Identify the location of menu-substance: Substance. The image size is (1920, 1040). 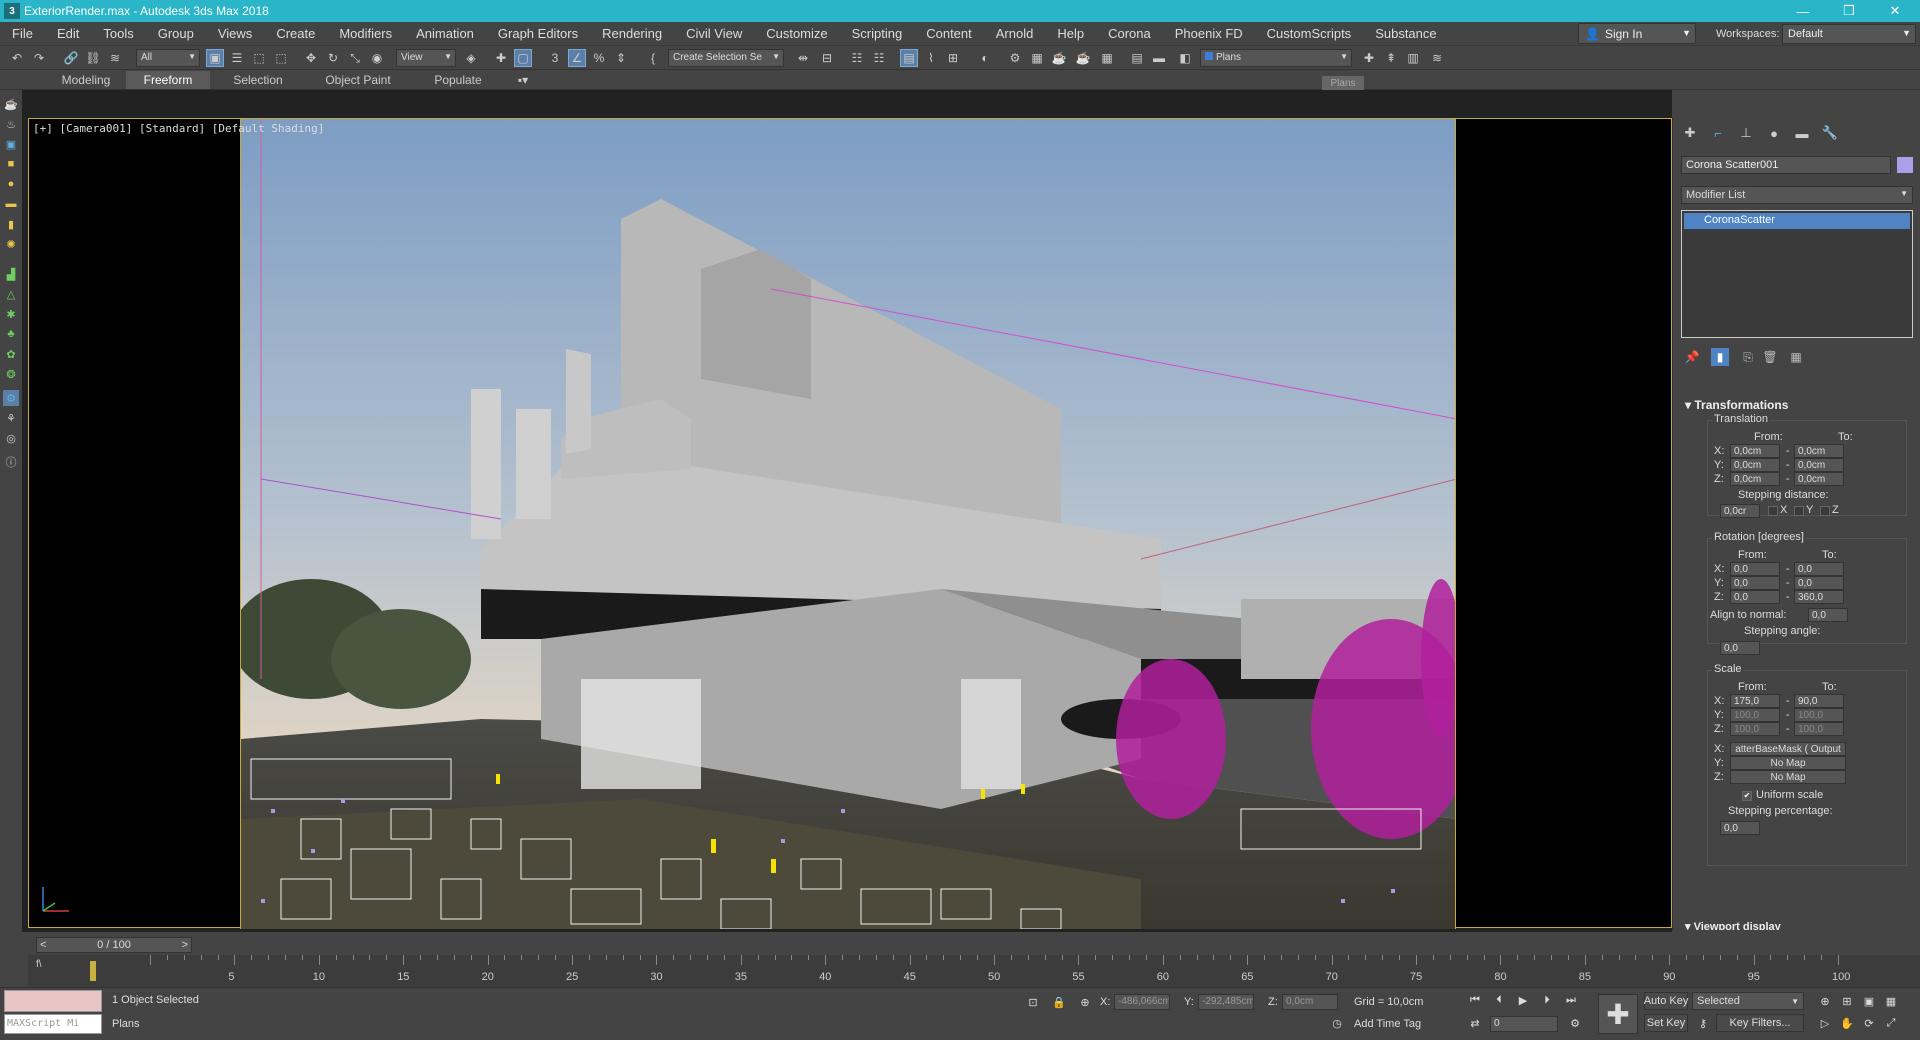
(1405, 33).